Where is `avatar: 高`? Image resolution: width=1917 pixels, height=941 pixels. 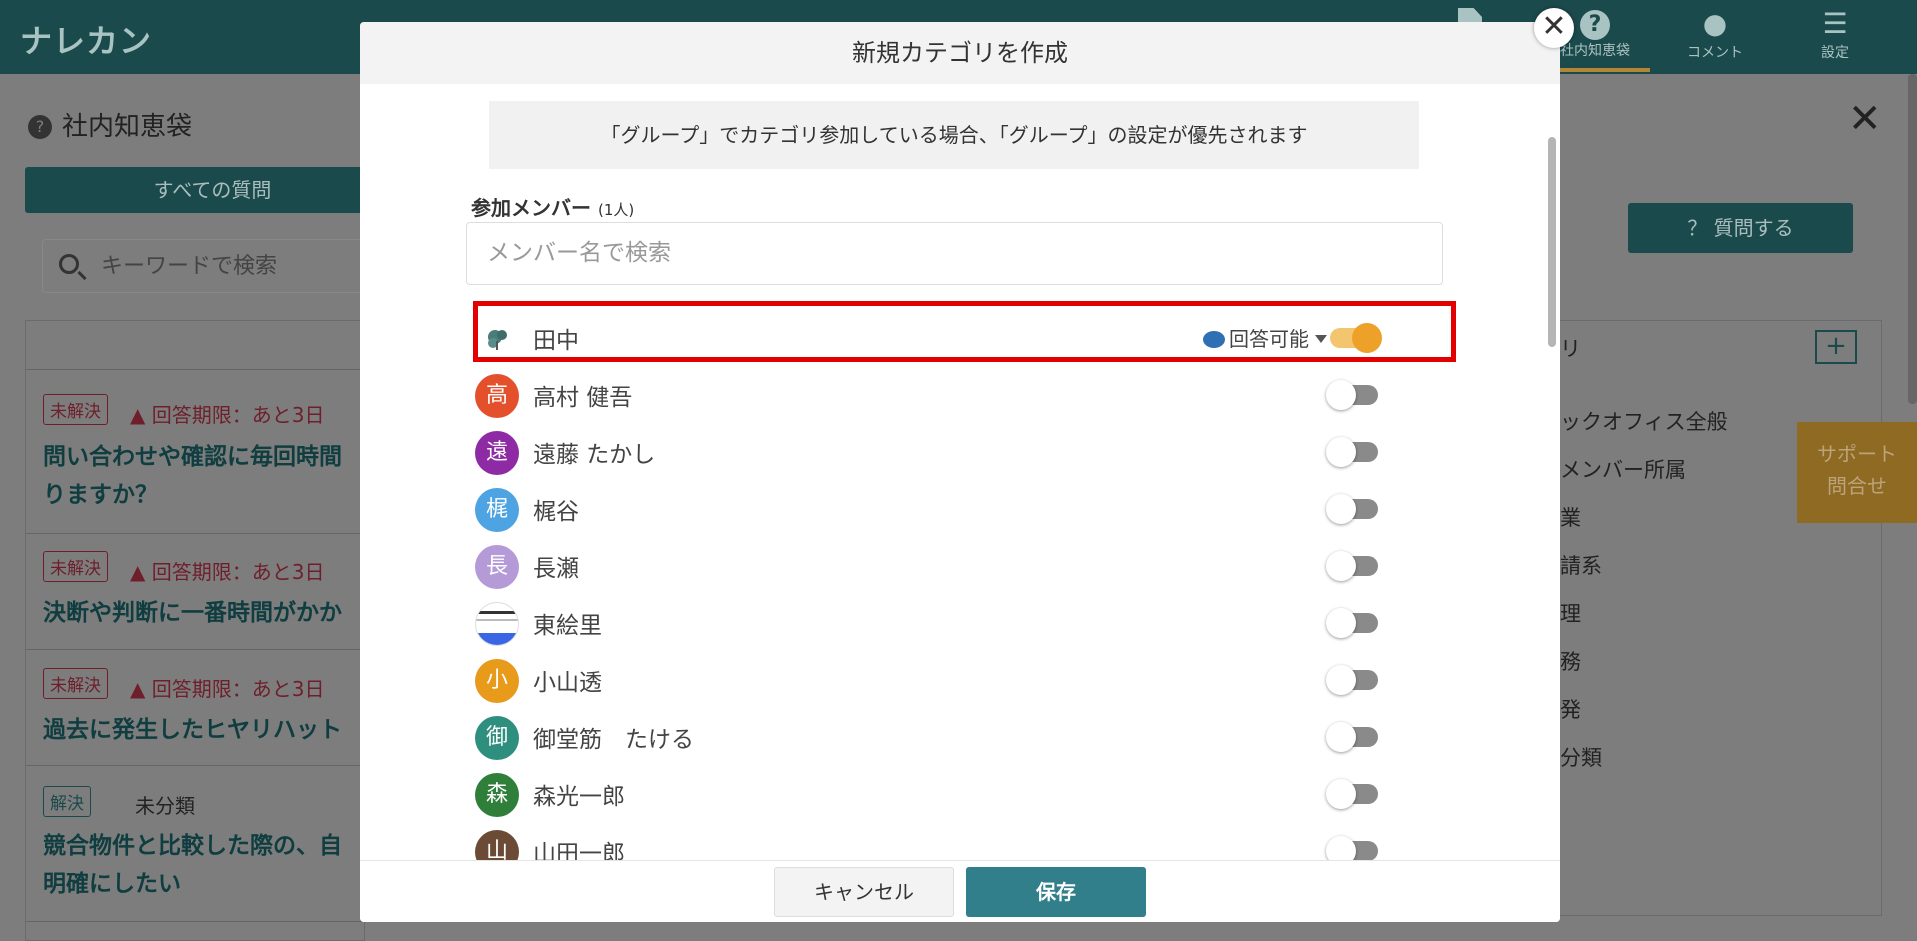
avatar: 高 is located at coordinates (497, 396).